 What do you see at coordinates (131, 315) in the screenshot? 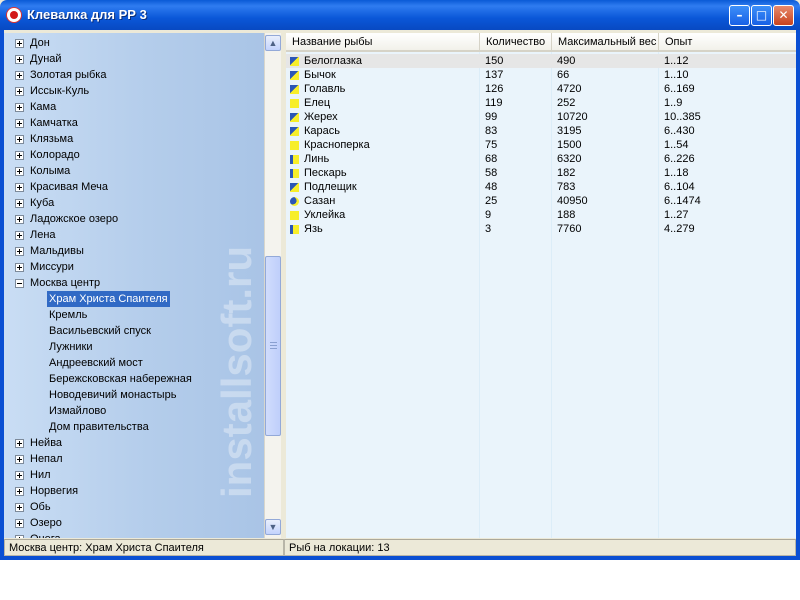
I see `tree-item: Кремль` at bounding box center [131, 315].